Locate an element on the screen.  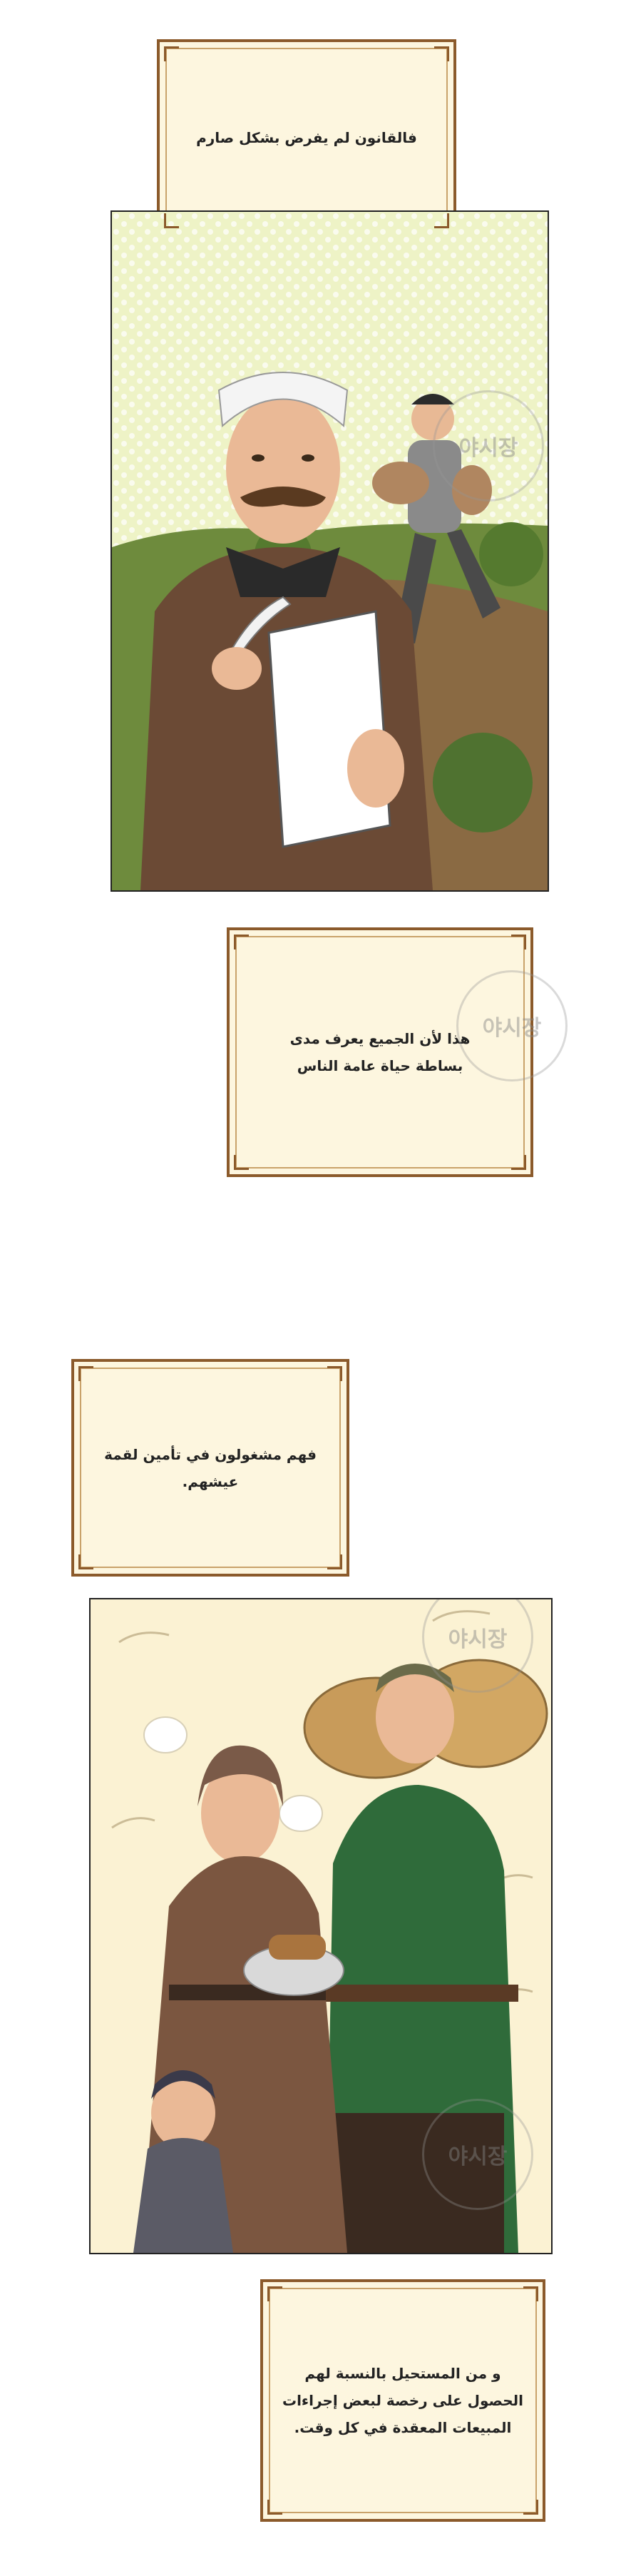
caption-box-3: فهم مشغولون في تأمين لقمة عيشهم. is located at coordinates (210, 1468).